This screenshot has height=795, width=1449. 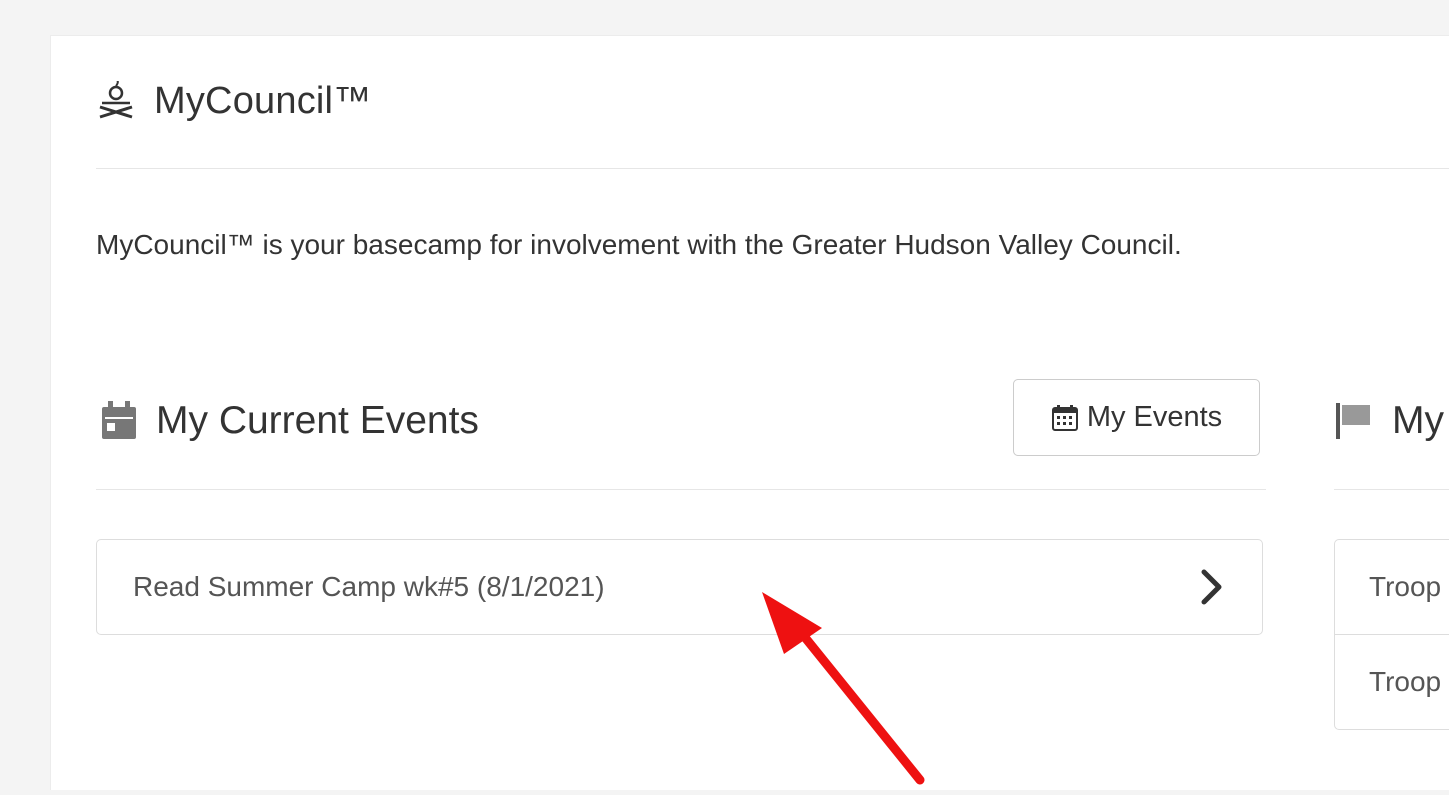 I want to click on flag-icon, so click(x=1354, y=421).